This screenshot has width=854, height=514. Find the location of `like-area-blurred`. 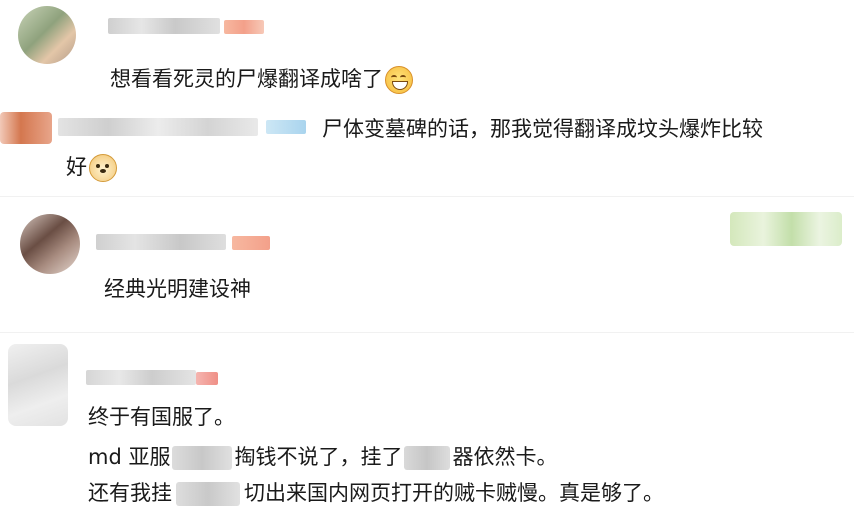

like-area-blurred is located at coordinates (786, 229).